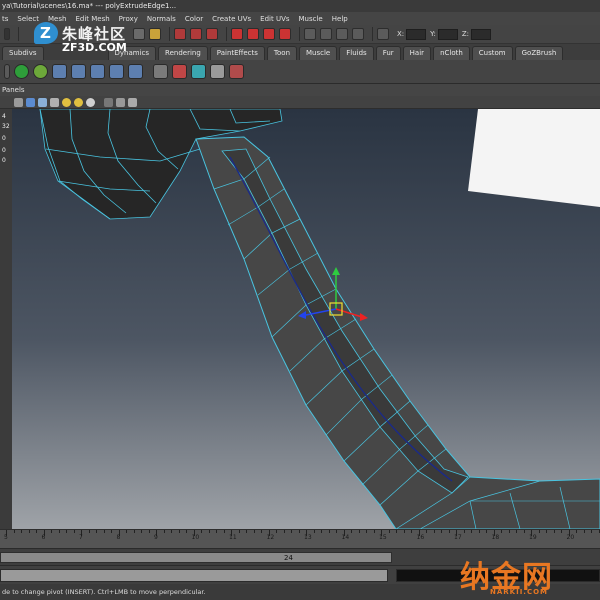 Image resolution: width=600 pixels, height=600 pixels. Describe the element at coordinates (274, 19) in the screenshot. I see `menu-item-edit-uvs: Edit UVs` at that location.